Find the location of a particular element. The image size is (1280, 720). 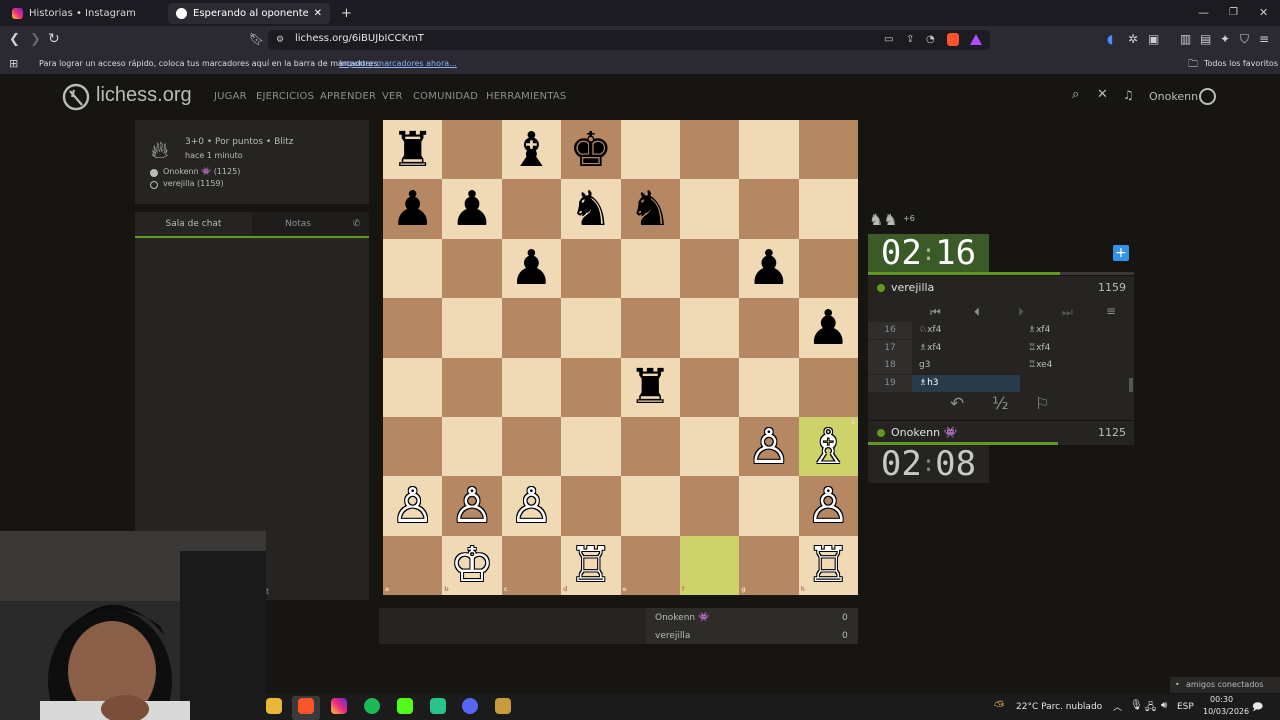

tab-notes: Notas is located at coordinates (298, 224).